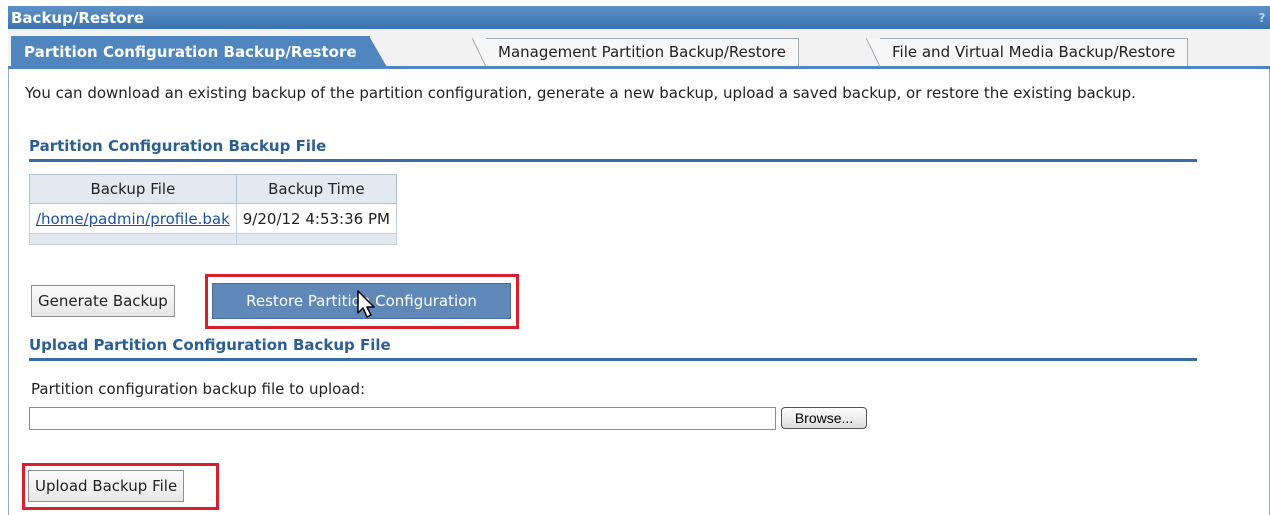  I want to click on backup-file-cell: /home/padmin/profile.bak, so click(133, 218).